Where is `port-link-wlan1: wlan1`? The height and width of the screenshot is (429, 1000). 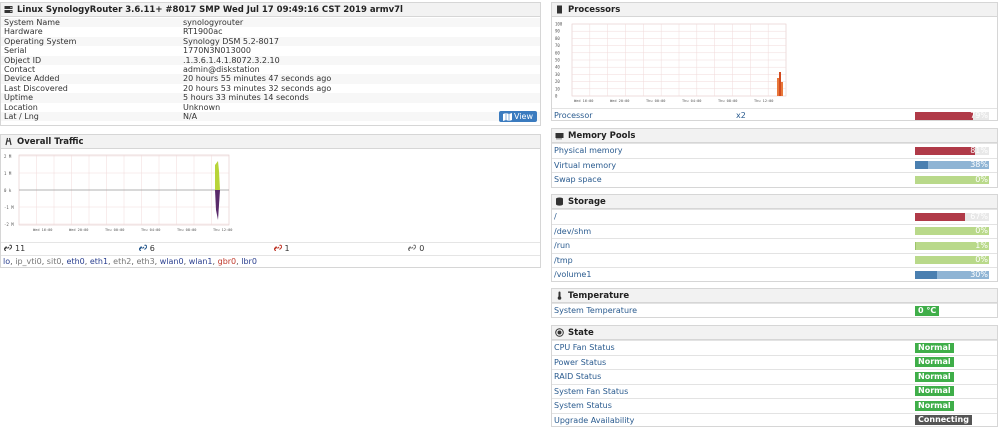
port-link-wlan1: wlan1 is located at coordinates (201, 261).